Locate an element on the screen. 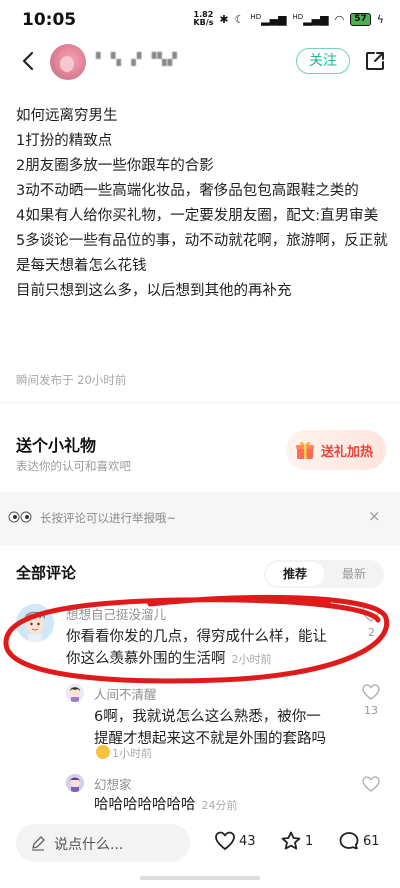 This screenshot has width=400, height=888. post-timestamp: 瞬间发布于 20小时前 is located at coordinates (71, 380).